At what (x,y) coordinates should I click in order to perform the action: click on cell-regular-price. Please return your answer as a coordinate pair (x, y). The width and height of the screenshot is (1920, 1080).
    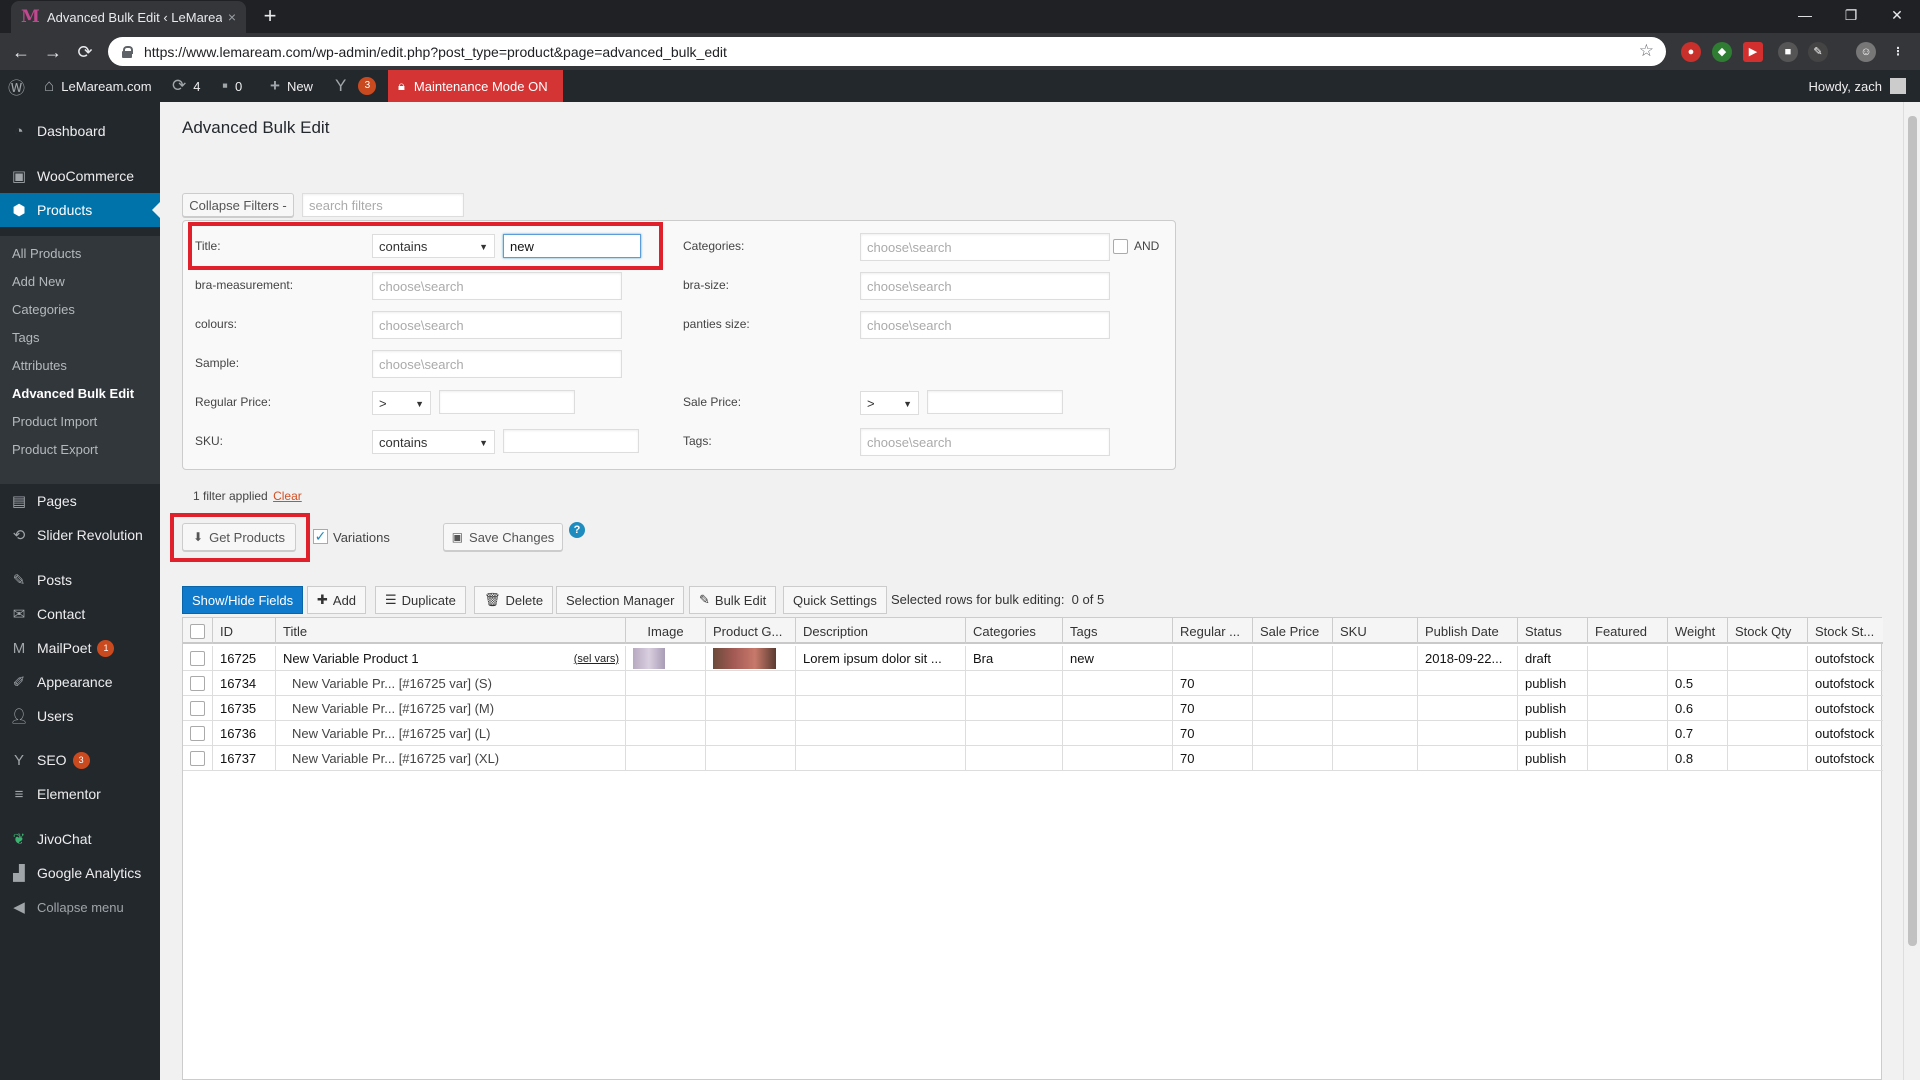
    Looking at the image, I should click on (1213, 658).